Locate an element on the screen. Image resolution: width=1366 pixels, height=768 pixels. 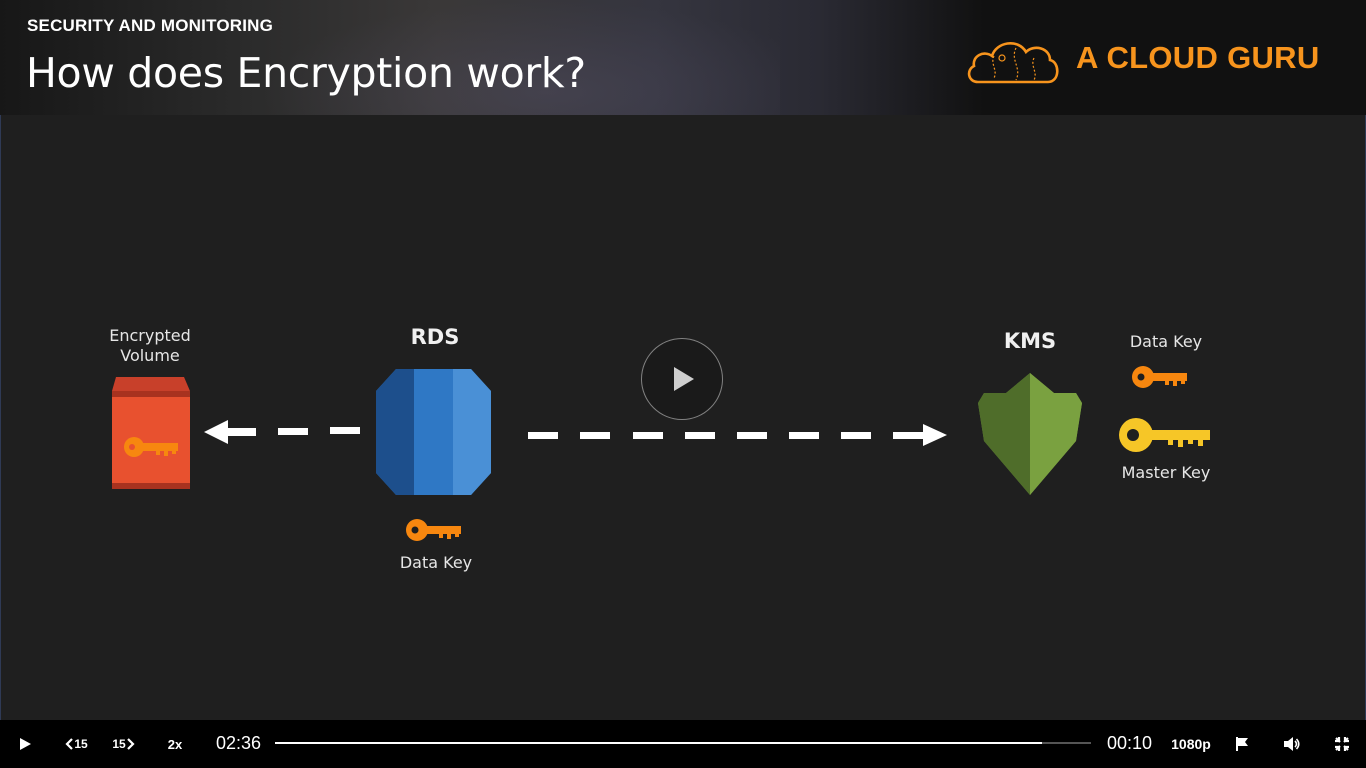
center-play-button is located at coordinates (682, 379).